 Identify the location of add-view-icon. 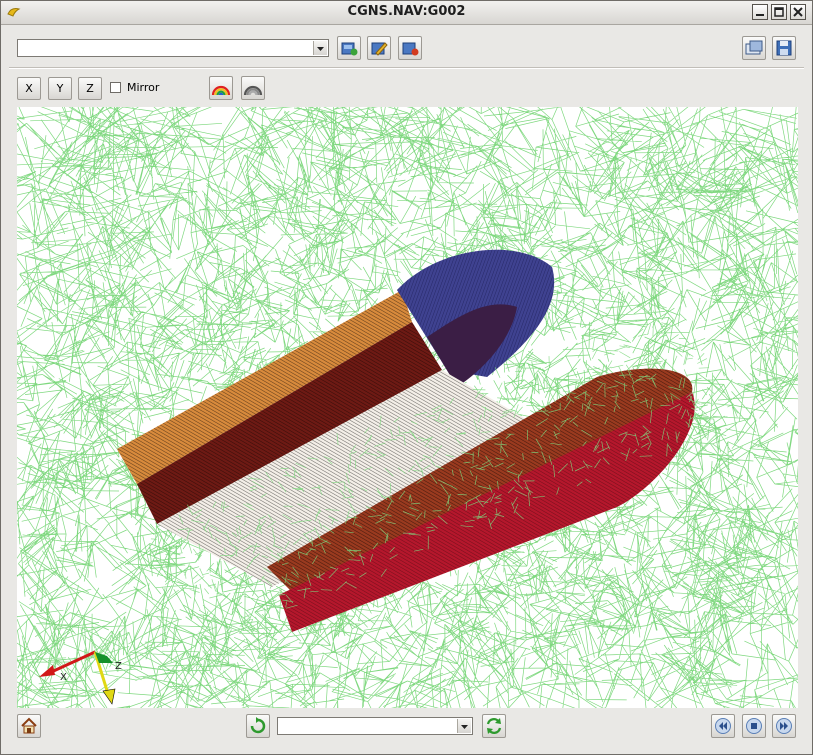
(349, 49).